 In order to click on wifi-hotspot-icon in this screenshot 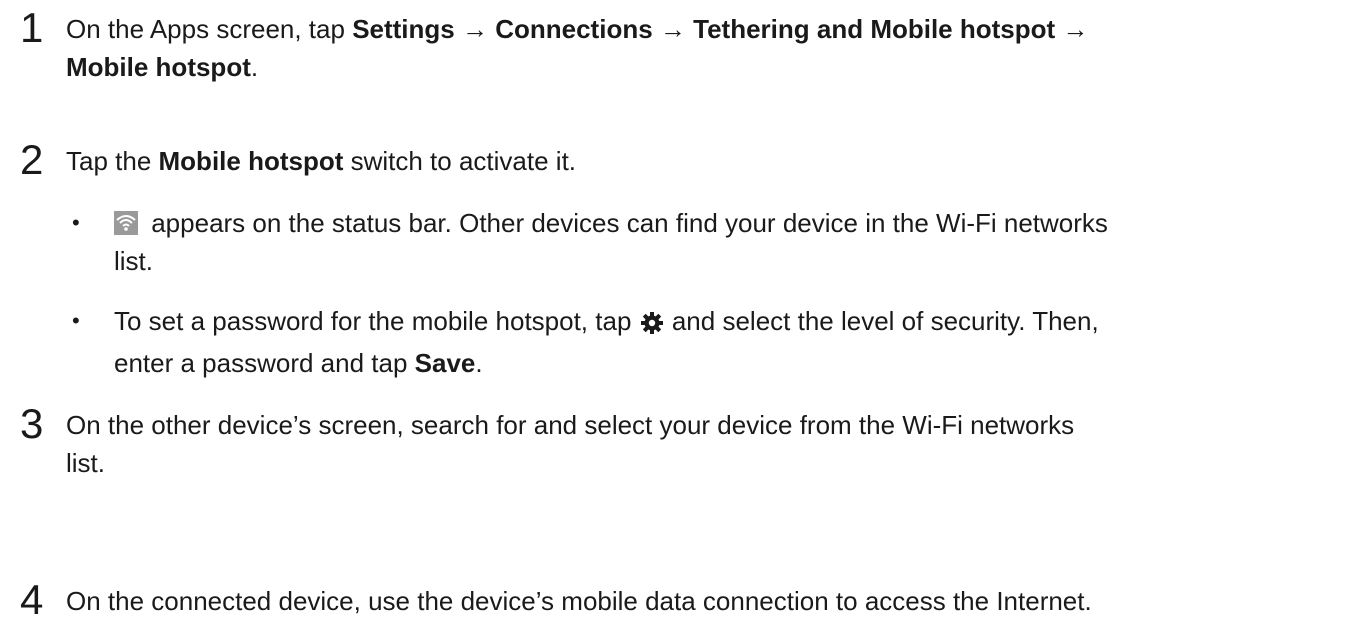, I will do `click(126, 223)`.